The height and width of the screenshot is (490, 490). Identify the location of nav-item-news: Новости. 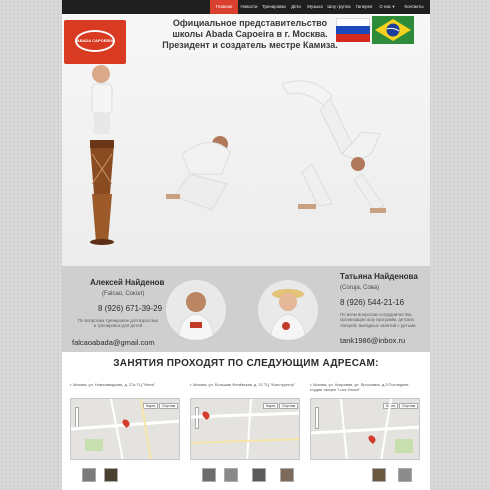
(249, 7).